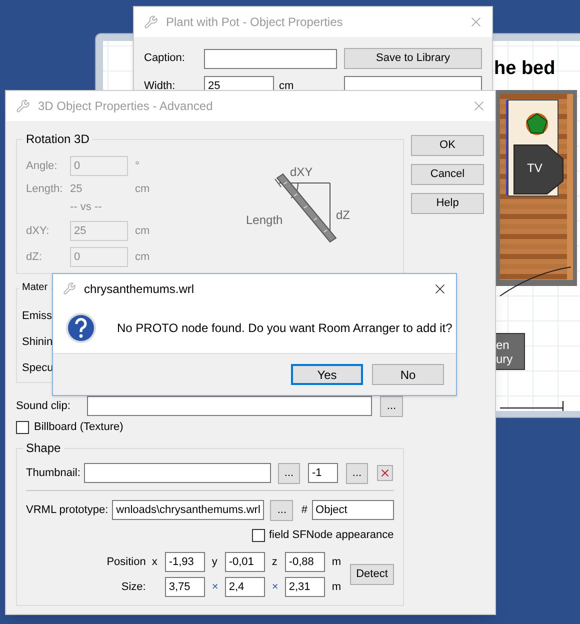 The width and height of the screenshot is (580, 624). What do you see at coordinates (184, 562) in the screenshot?
I see `input-field: -1,93` at bounding box center [184, 562].